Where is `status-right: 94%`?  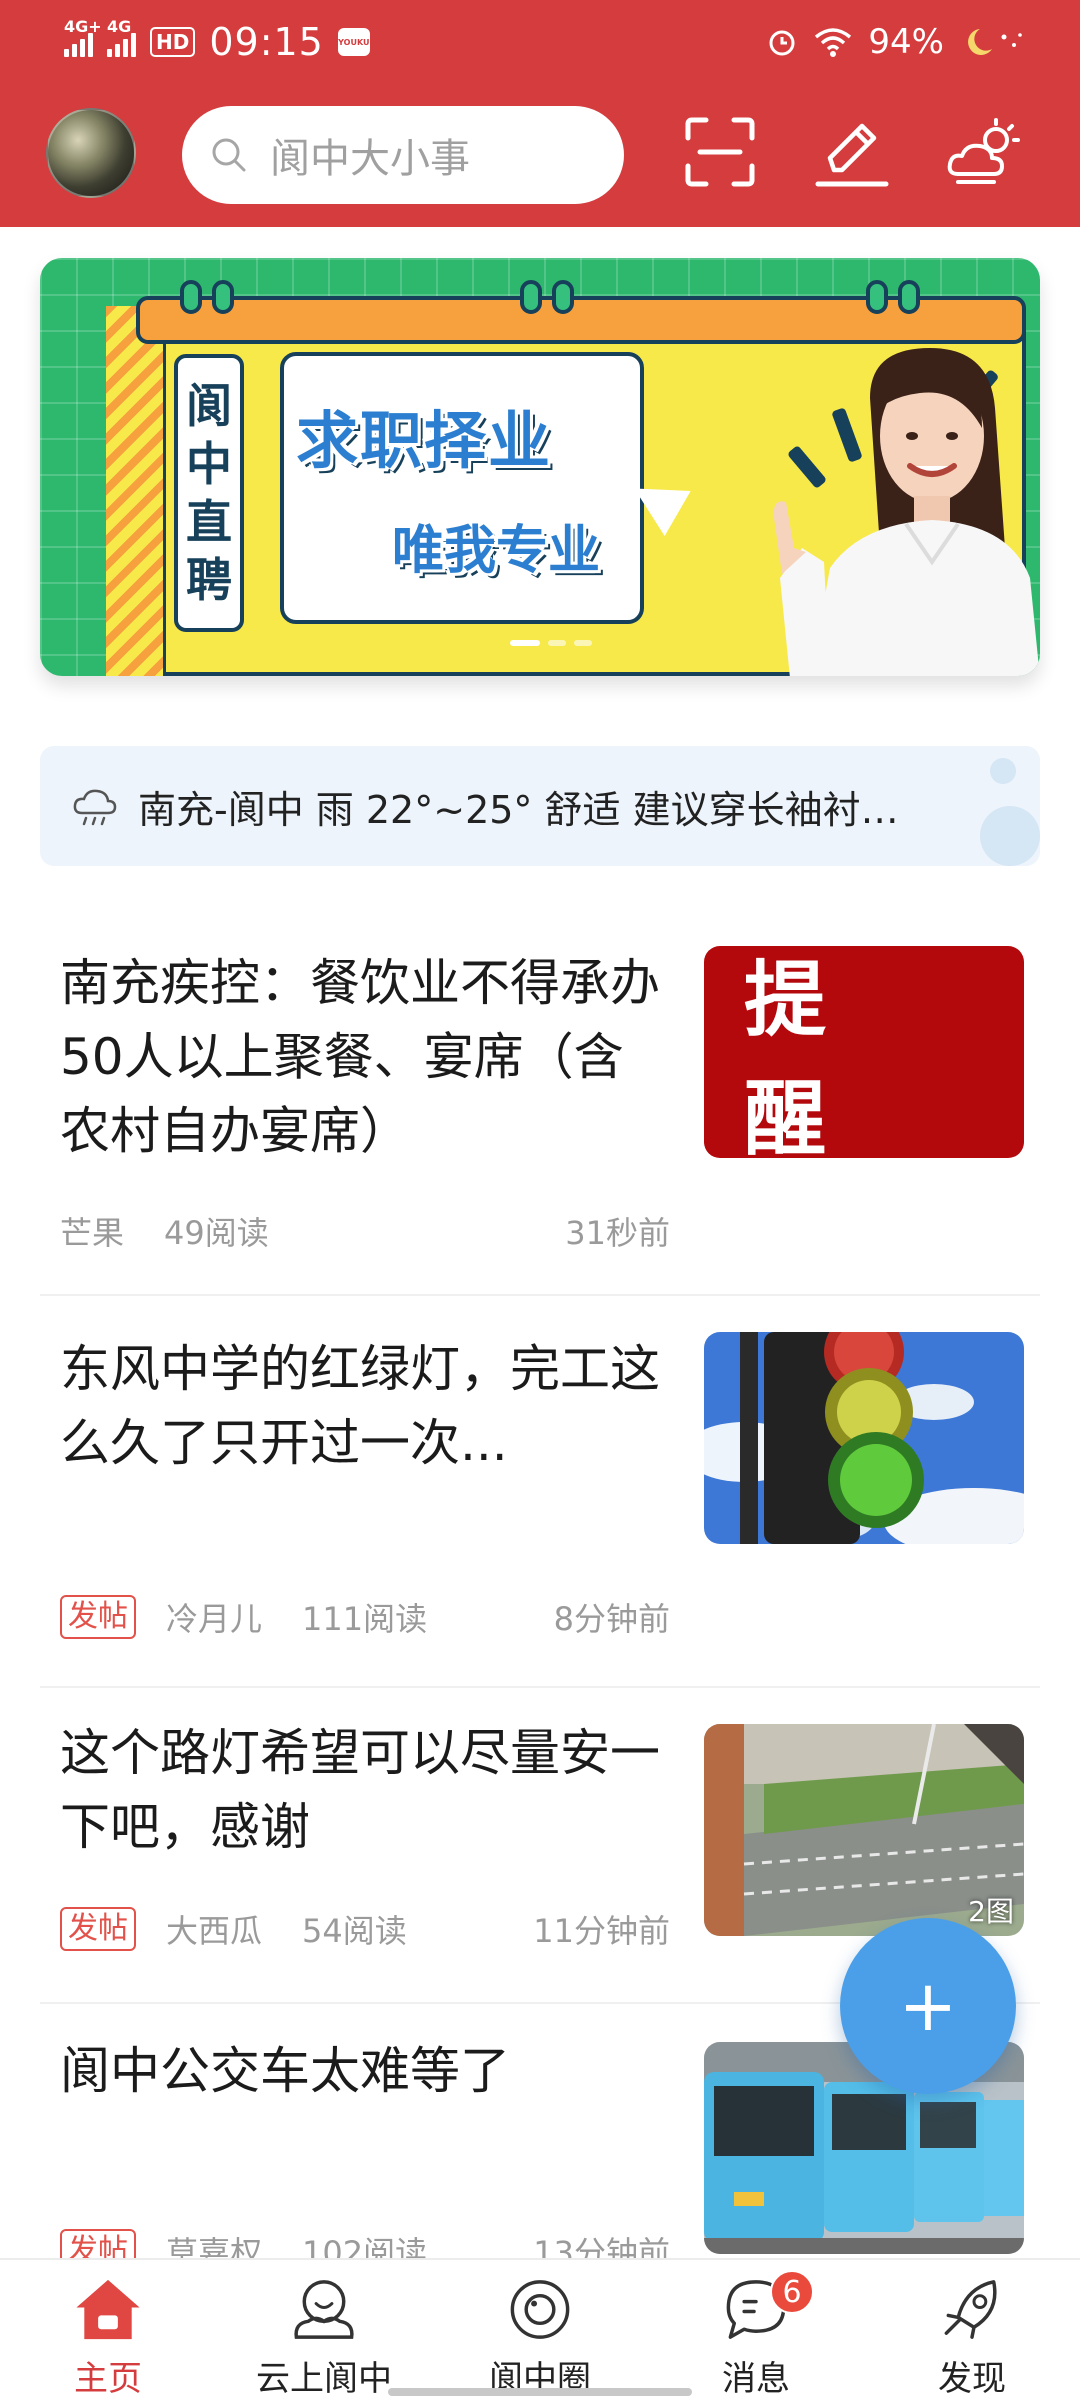
status-right: 94% is located at coordinates (895, 42).